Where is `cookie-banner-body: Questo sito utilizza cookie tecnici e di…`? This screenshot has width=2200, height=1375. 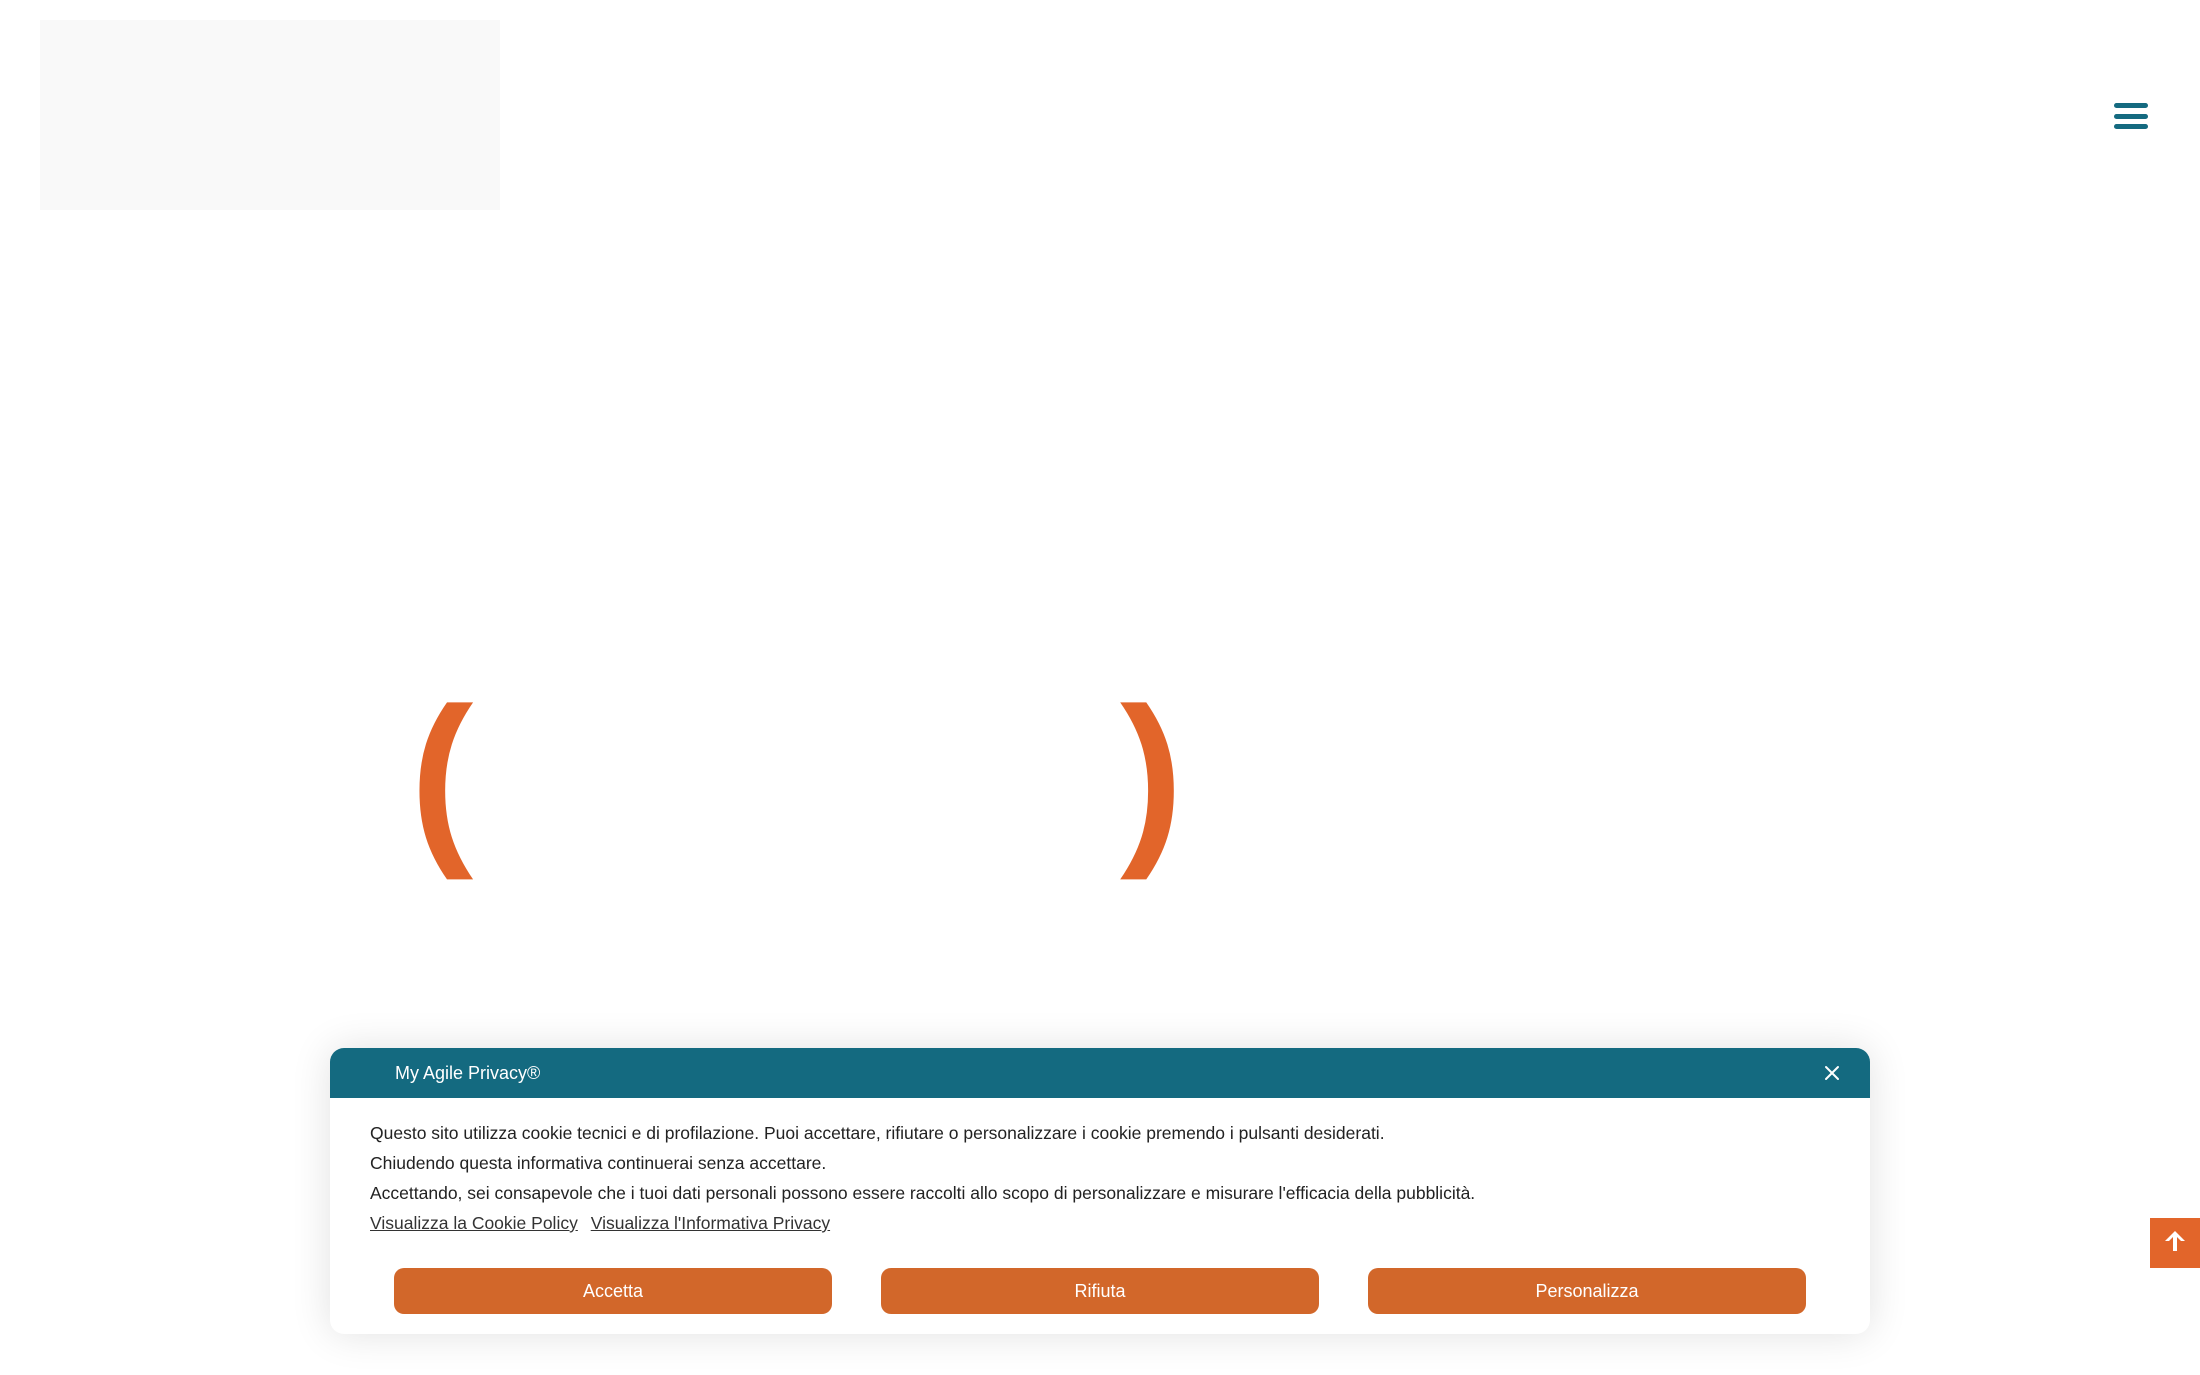 cookie-banner-body: Questo sito utilizza cookie tecnici e di… is located at coordinates (1100, 1168).